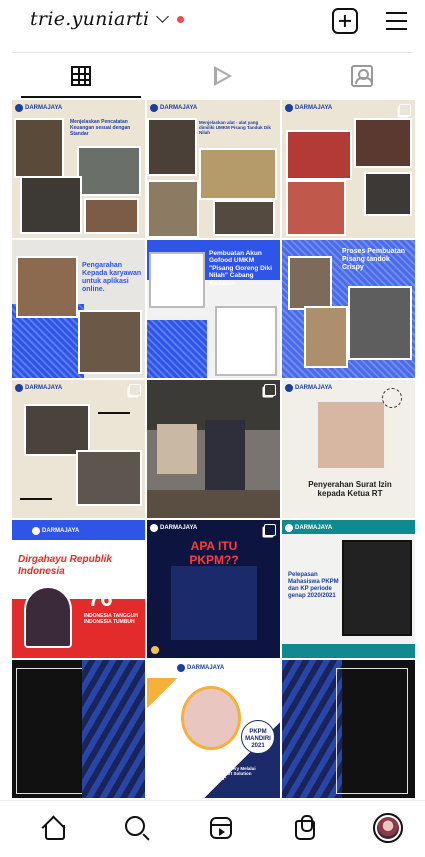  Describe the element at coordinates (212, 25) in the screenshot. I see `profile-header: trie.yuniarti` at that location.